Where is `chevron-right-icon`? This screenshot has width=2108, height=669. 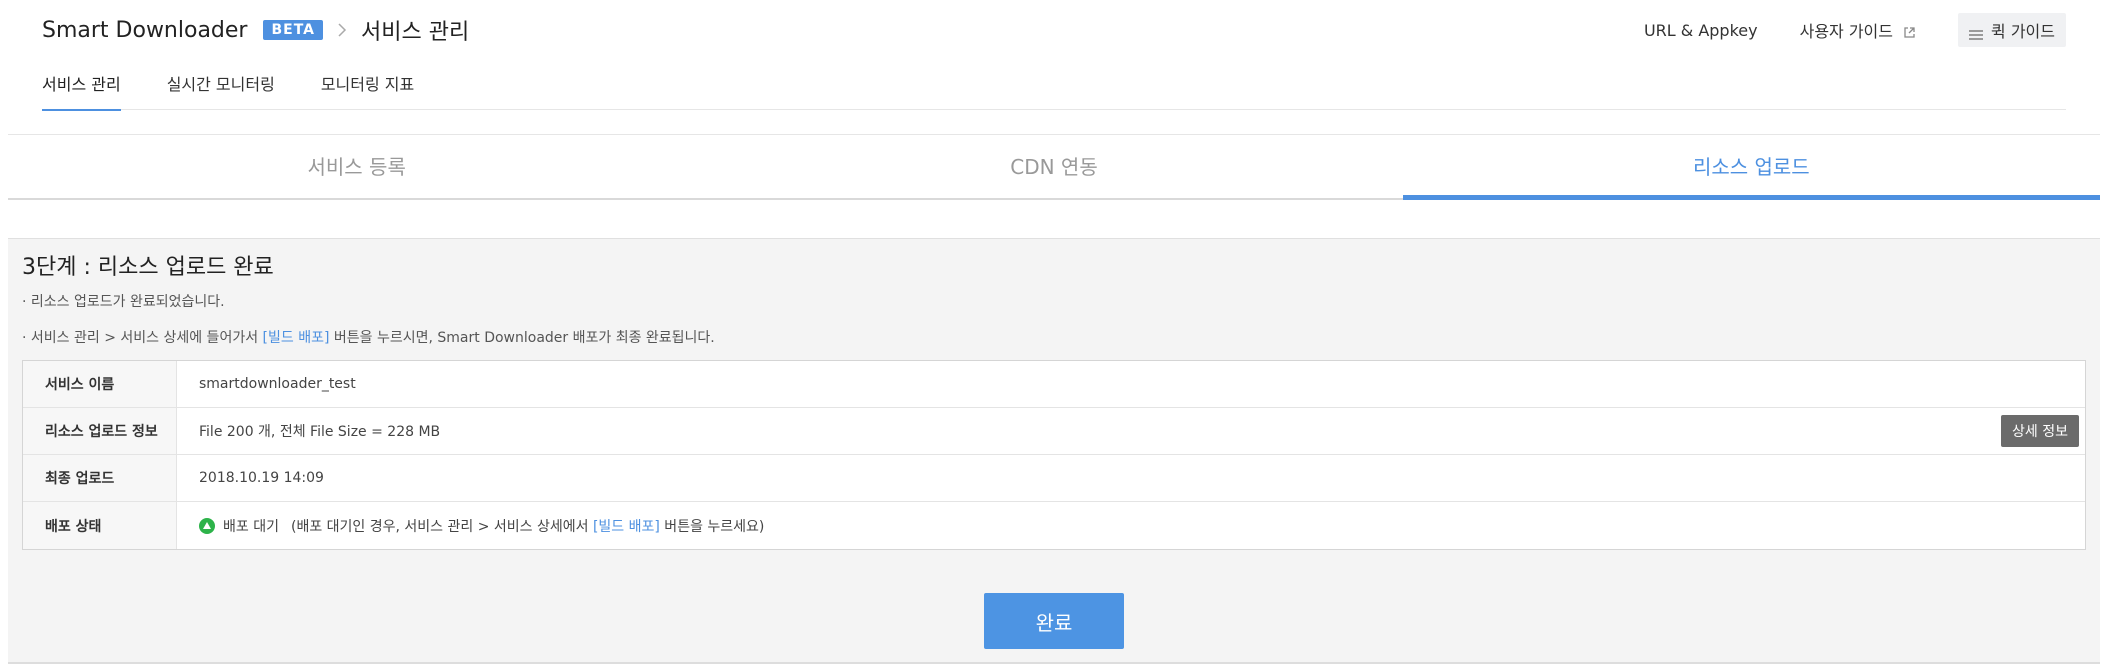
chevron-right-icon is located at coordinates (342, 30).